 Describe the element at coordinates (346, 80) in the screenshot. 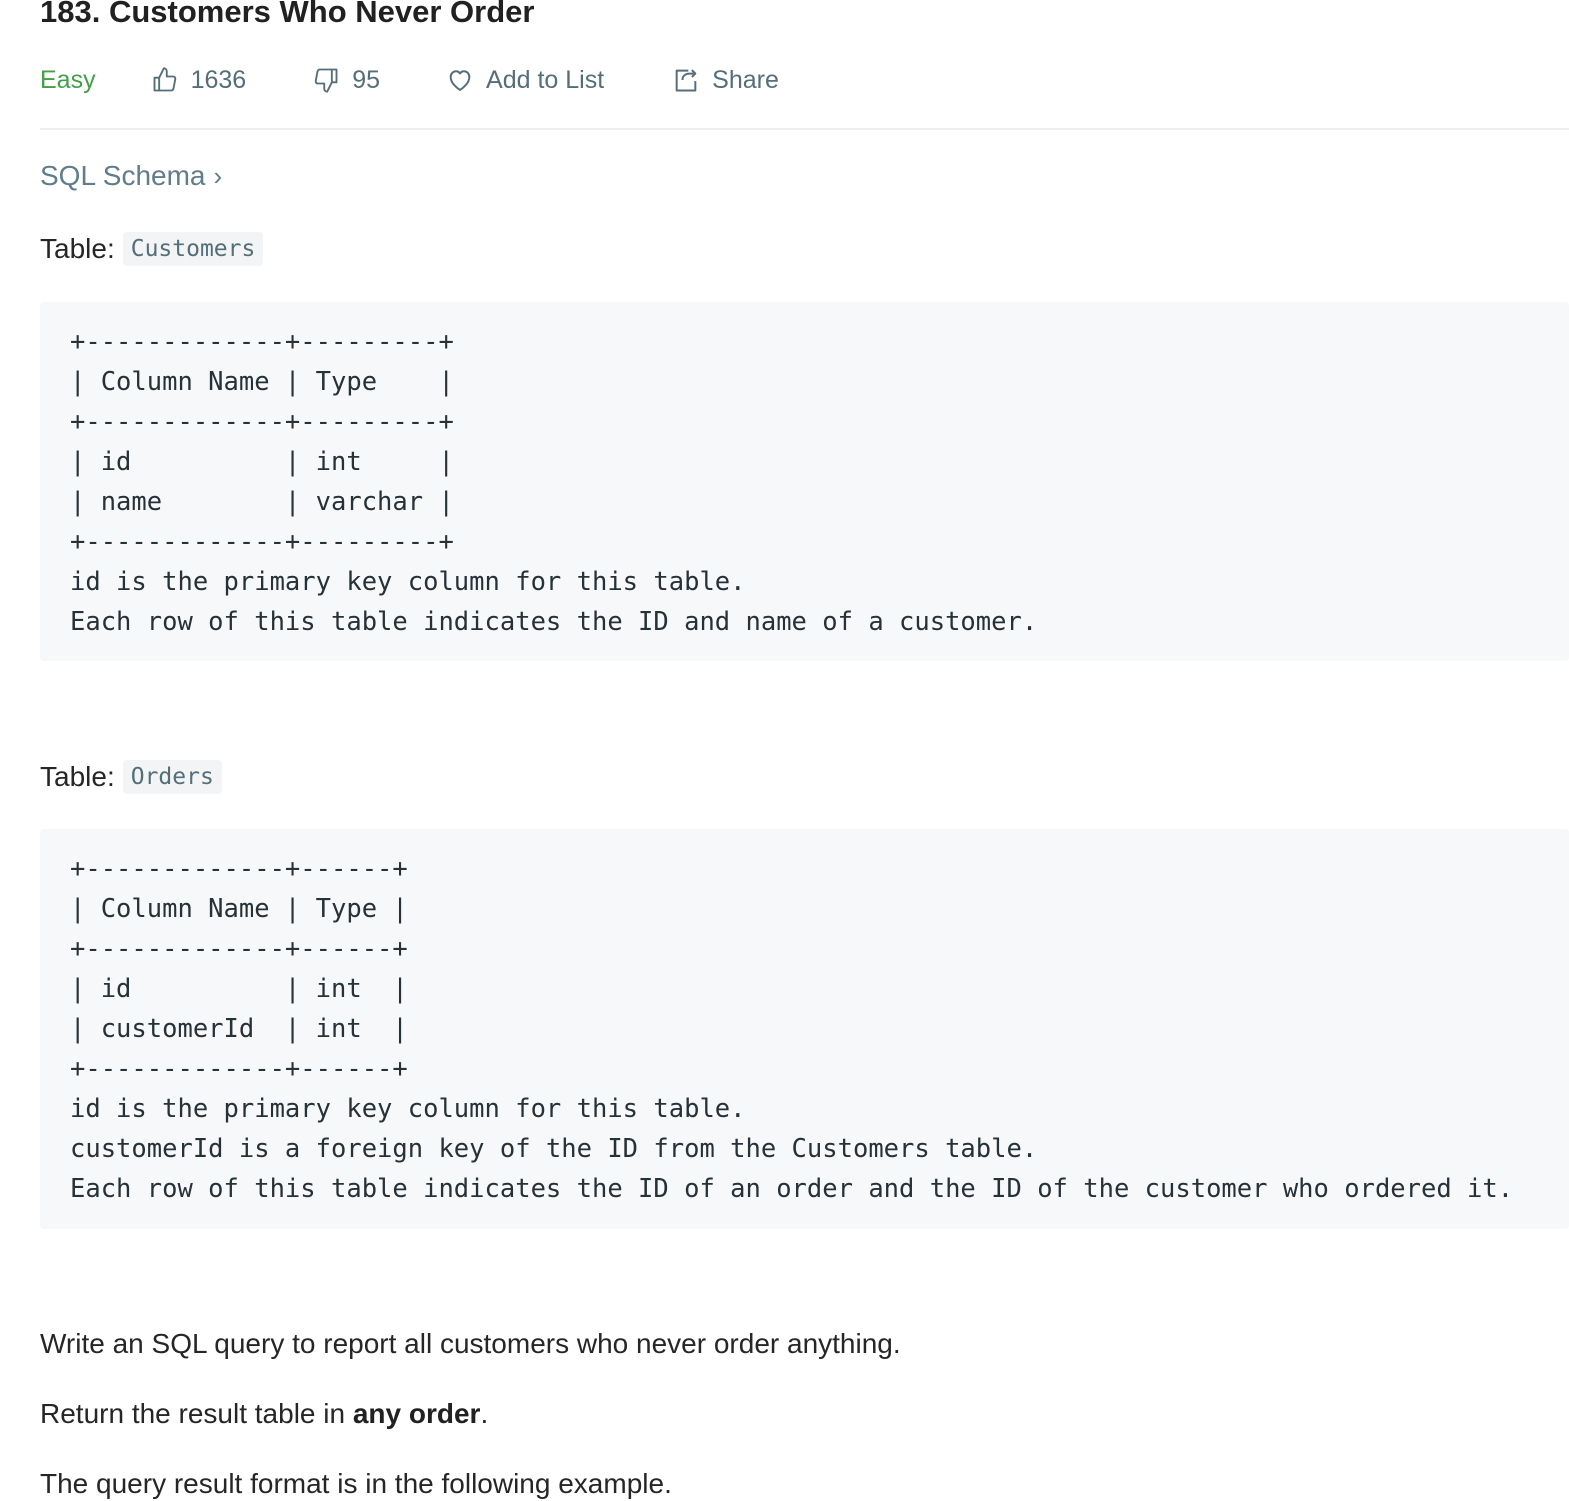

I see `dislike-button: 95` at that location.